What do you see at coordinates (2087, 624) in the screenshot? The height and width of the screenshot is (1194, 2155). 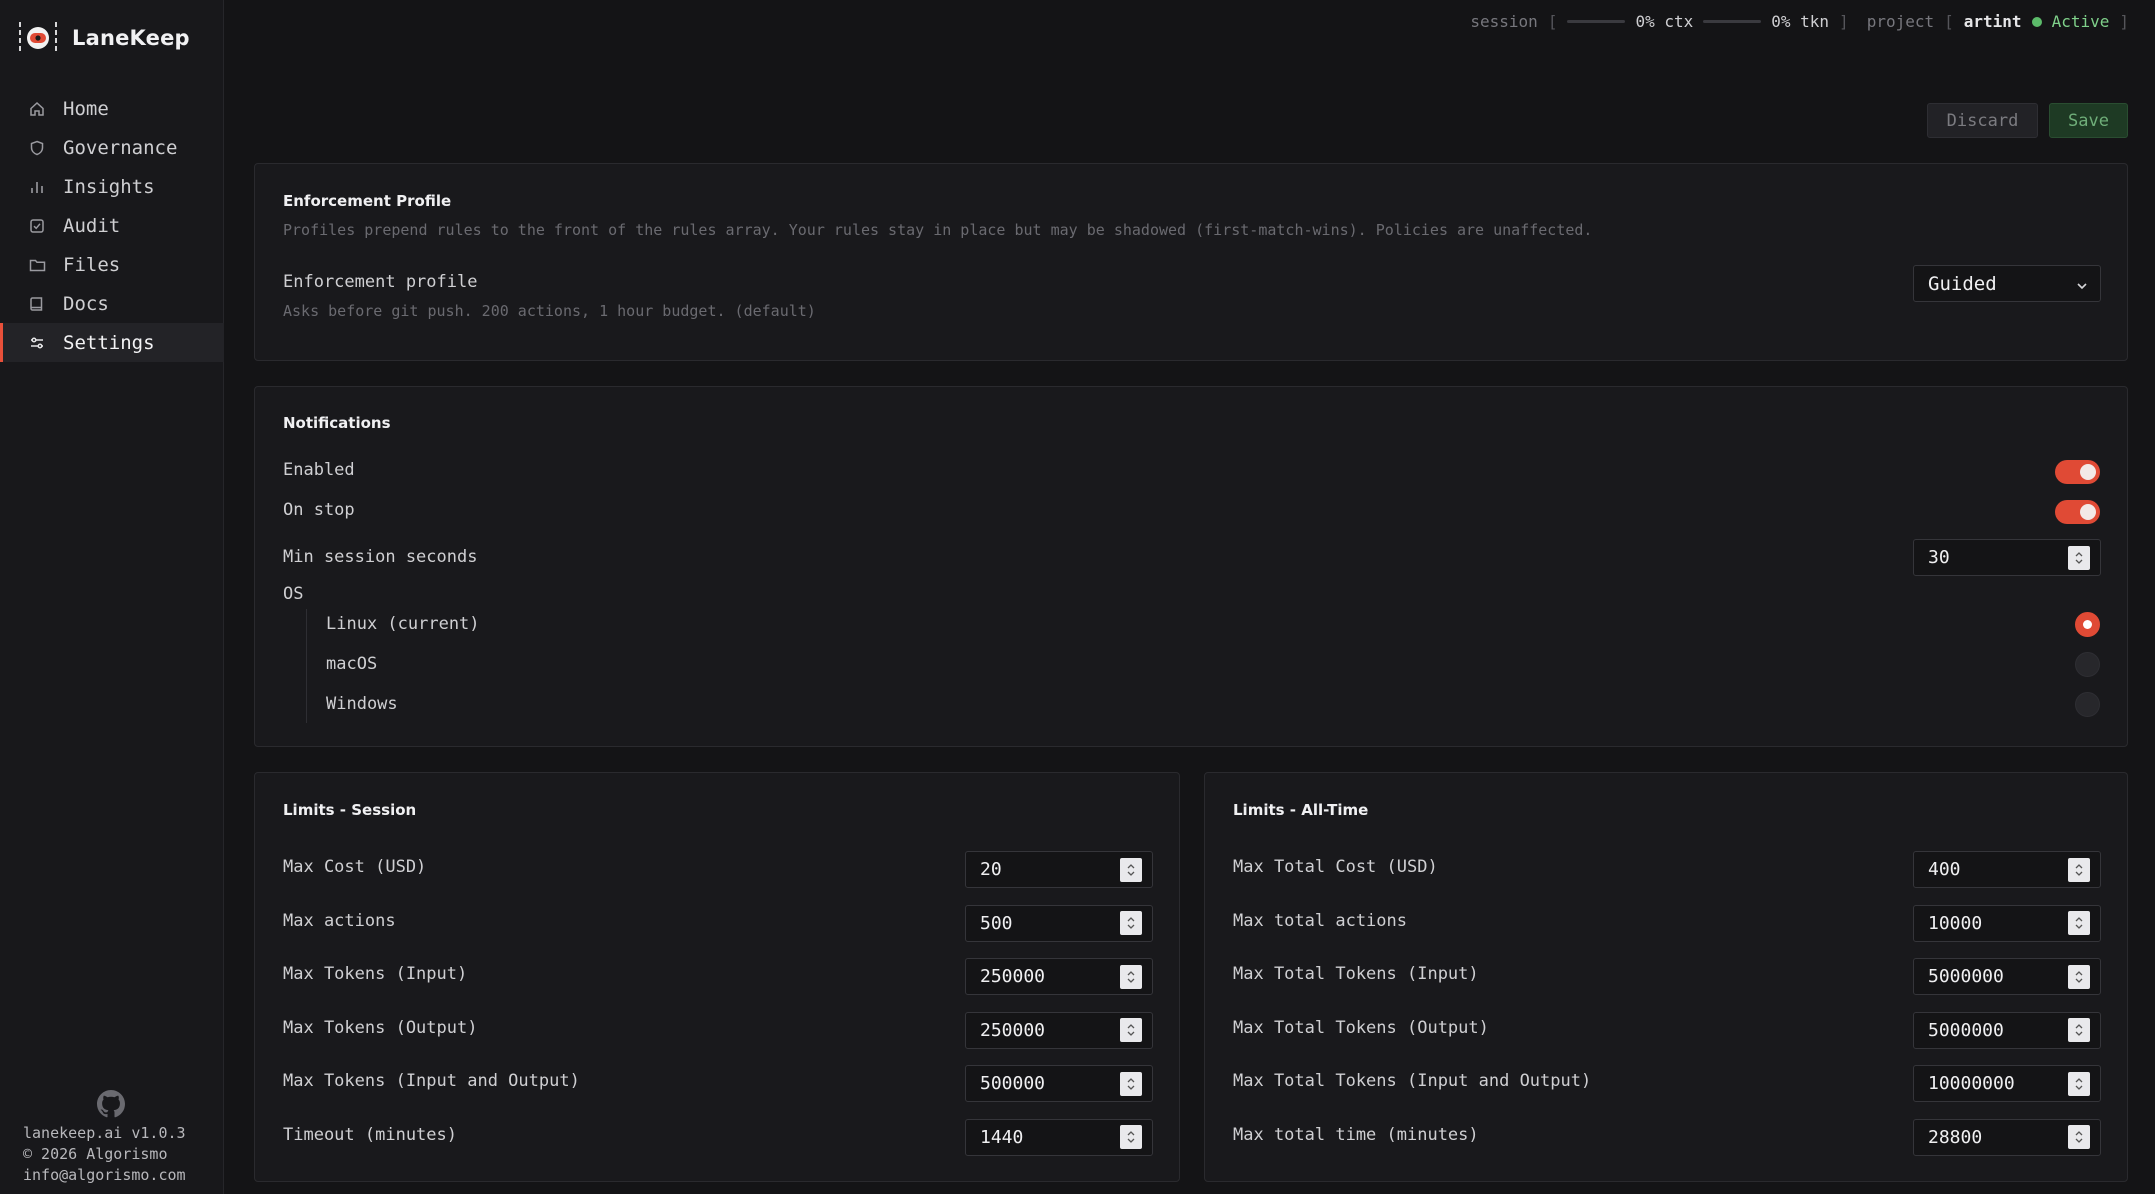 I see `os-option-linux-radio` at bounding box center [2087, 624].